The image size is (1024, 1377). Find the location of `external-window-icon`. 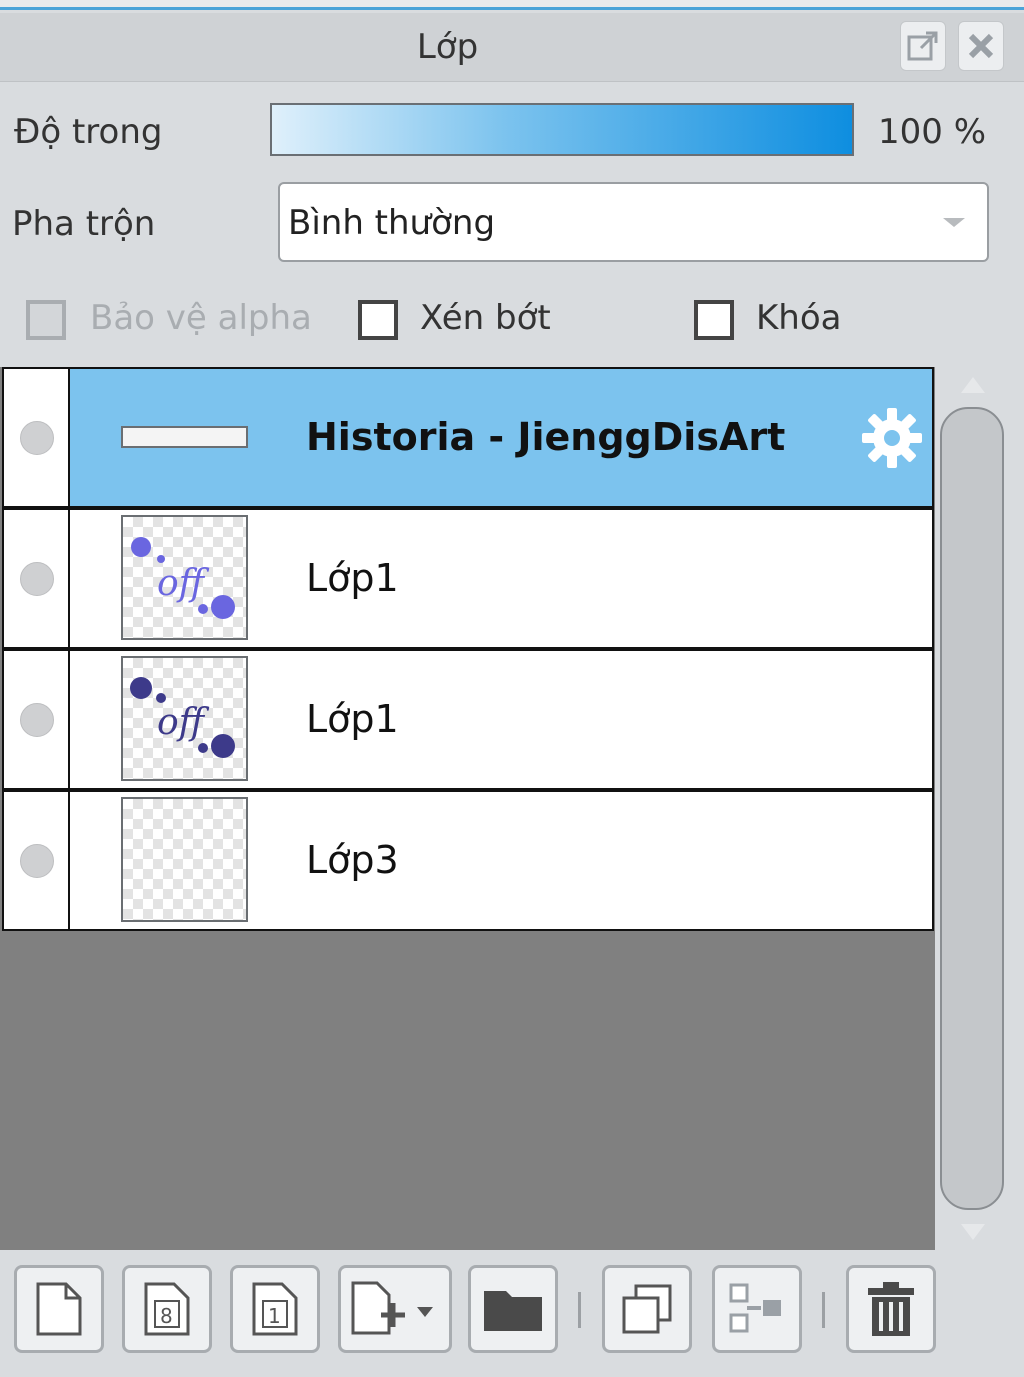

external-window-icon is located at coordinates (922, 46).